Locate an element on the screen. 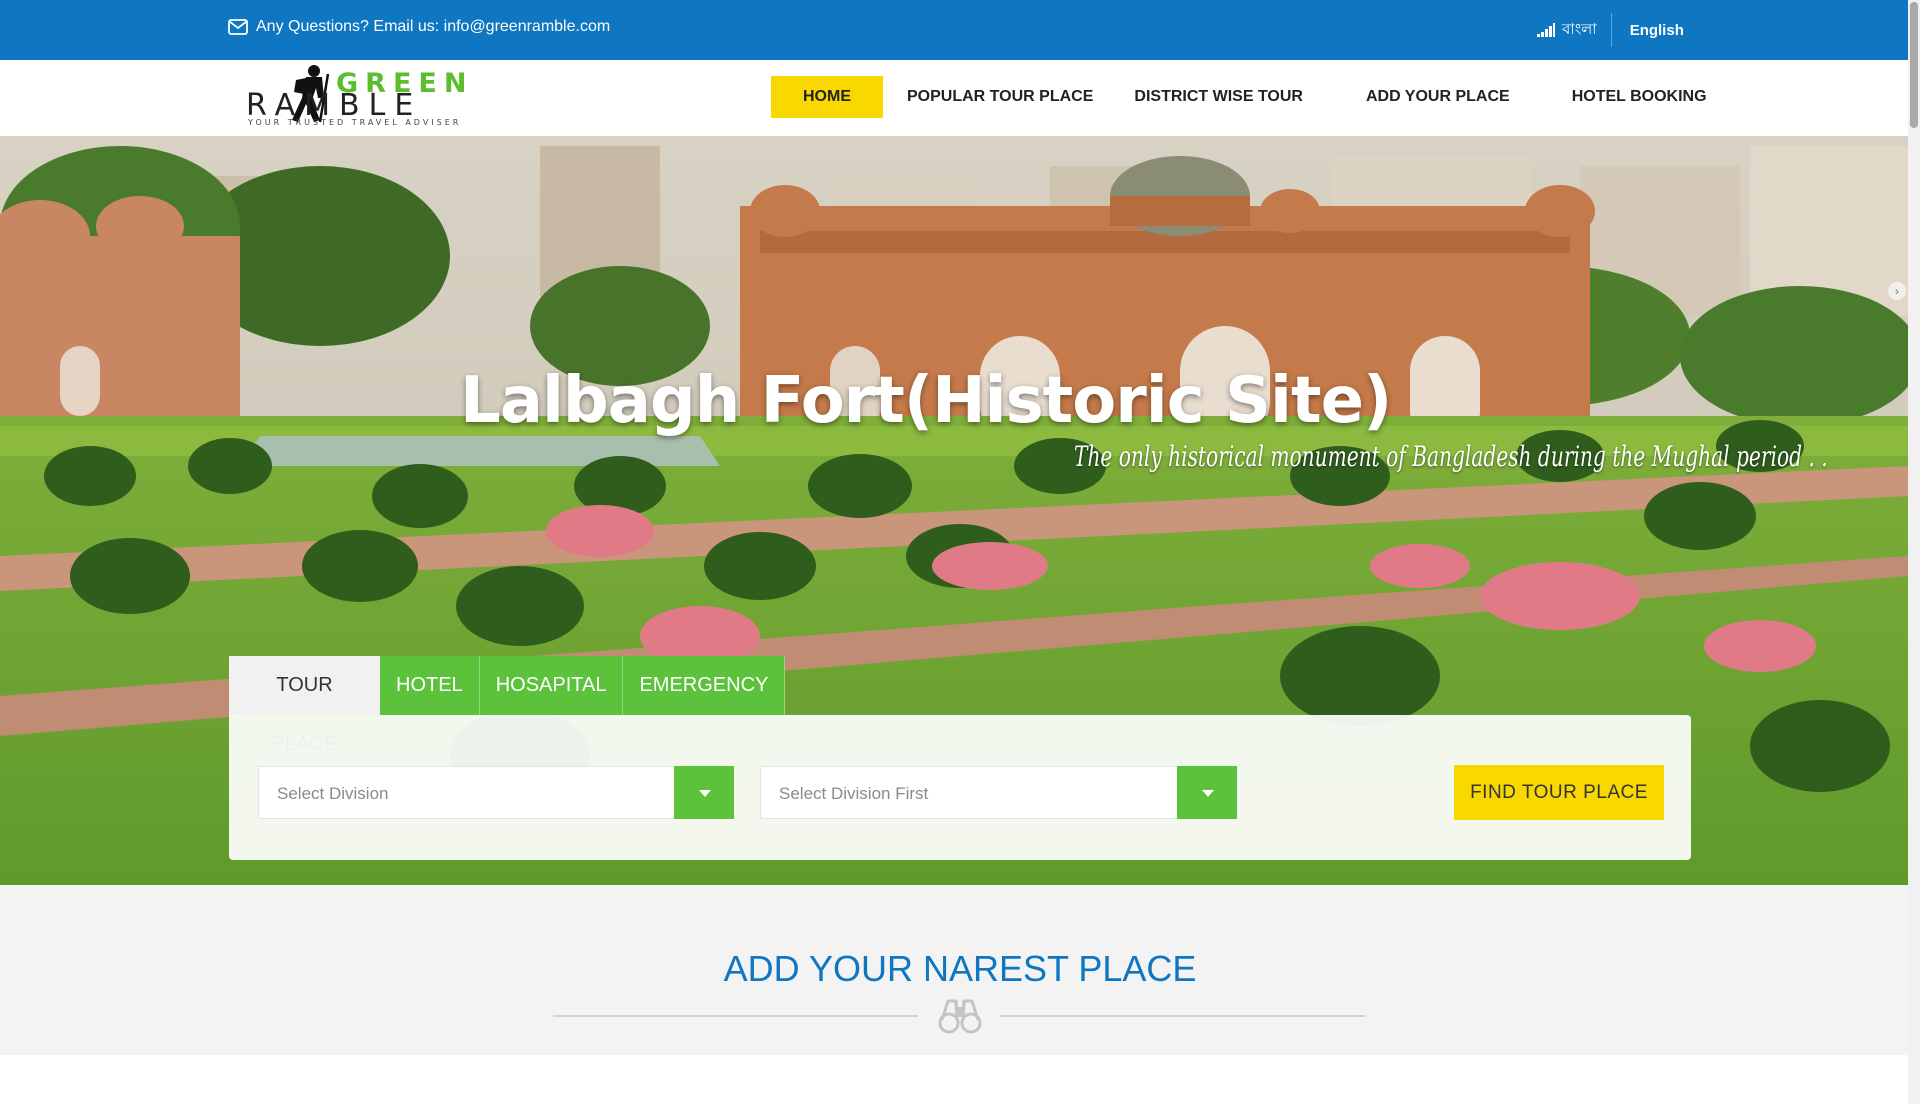  find-tour-place-button: FIND TOUR PLACE is located at coordinates (1559, 792).